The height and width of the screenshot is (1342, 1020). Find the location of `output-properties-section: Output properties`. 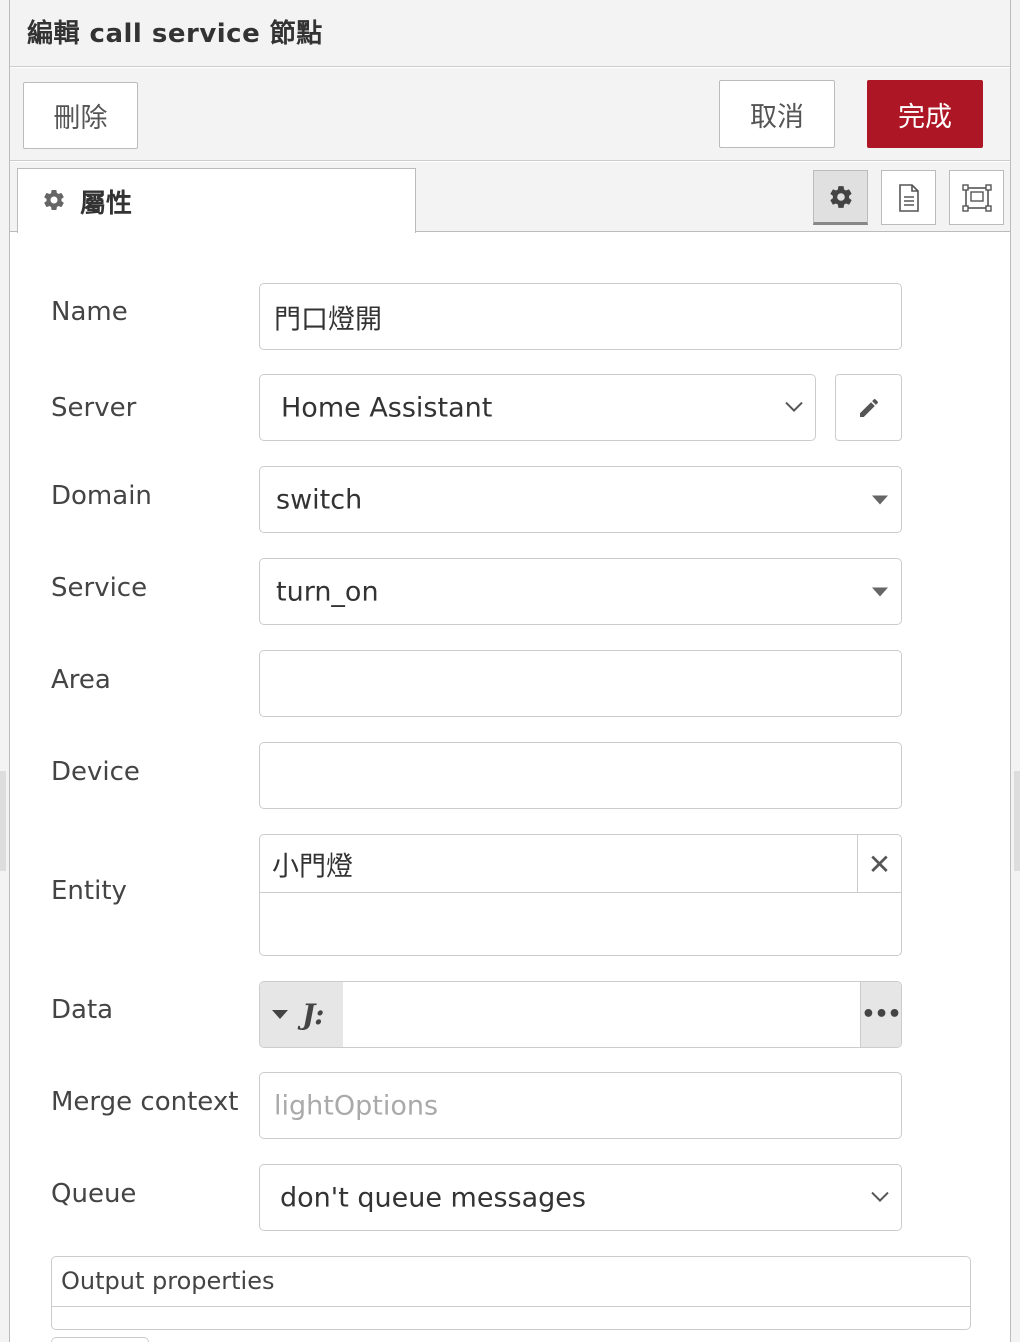

output-properties-section: Output properties is located at coordinates (511, 1293).